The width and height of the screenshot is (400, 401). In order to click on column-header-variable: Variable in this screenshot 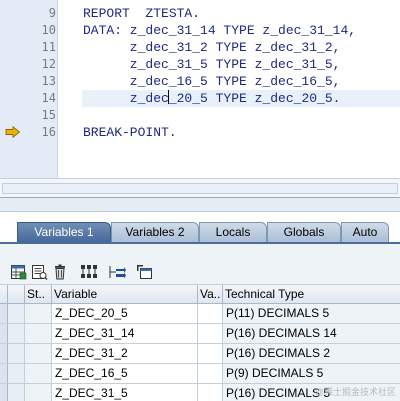, I will do `click(125, 294)`.